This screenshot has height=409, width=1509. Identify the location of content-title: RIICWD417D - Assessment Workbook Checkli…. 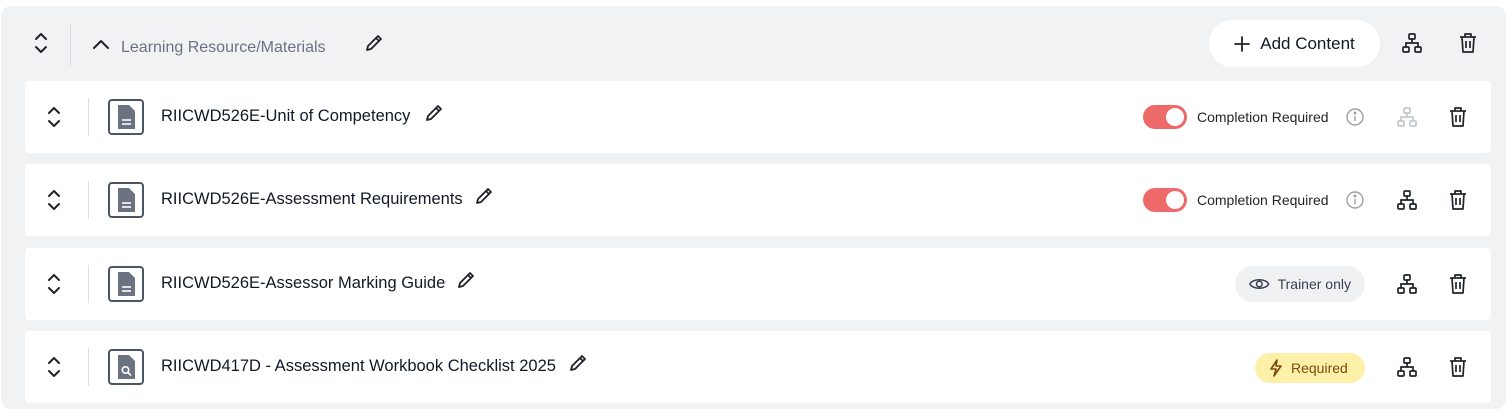
(358, 366).